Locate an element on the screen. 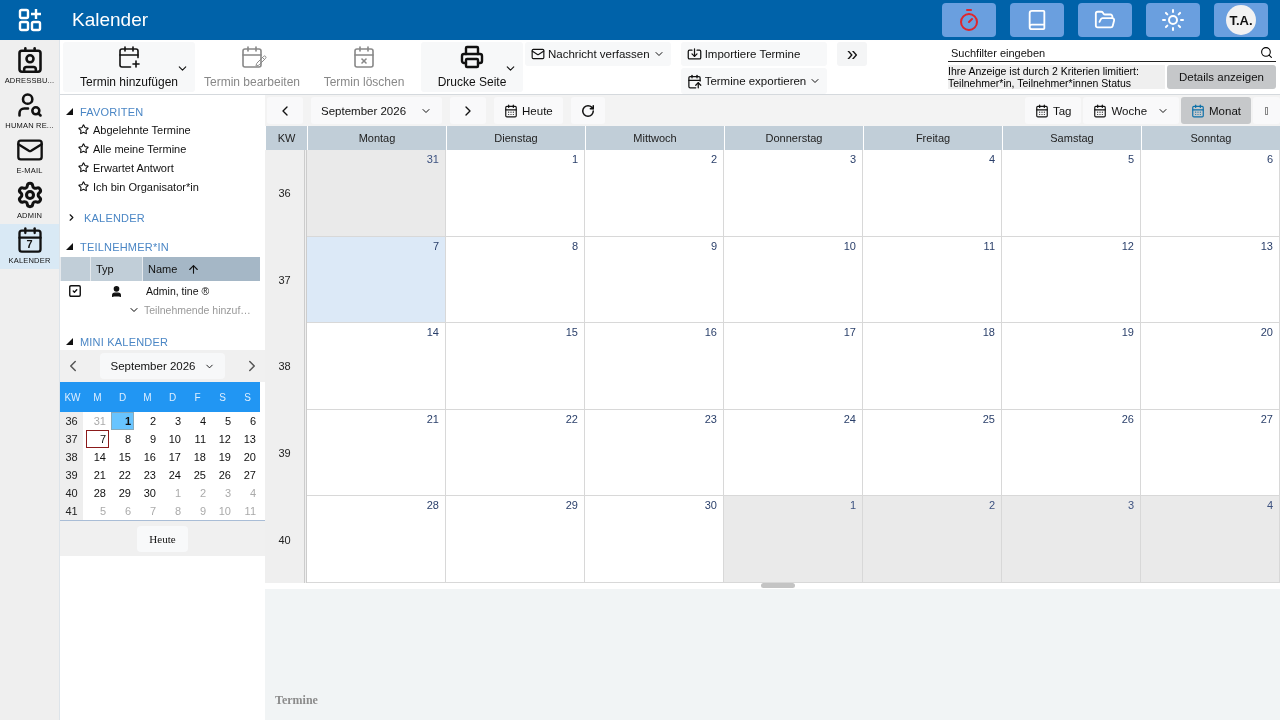 Image resolution: width=1280 pixels, height=720 pixels. day-cell: 11 is located at coordinates (932, 280).